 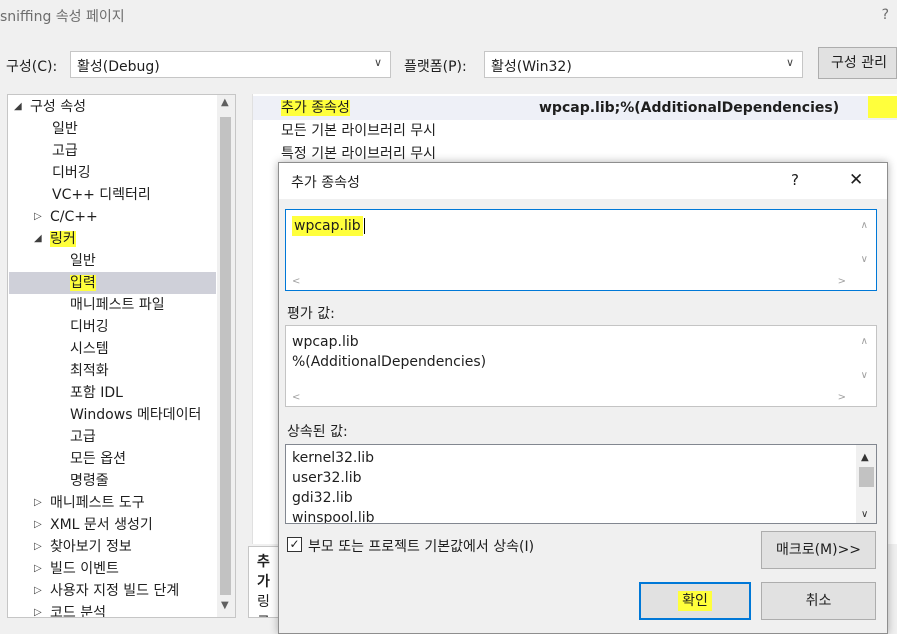 What do you see at coordinates (75, 569) in the screenshot?
I see `tree-item: ▷ 빌드 이벤트` at bounding box center [75, 569].